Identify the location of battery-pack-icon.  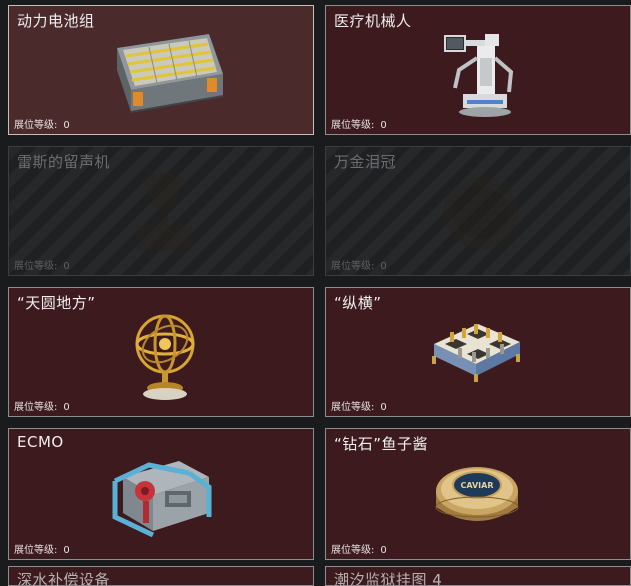
(170, 73).